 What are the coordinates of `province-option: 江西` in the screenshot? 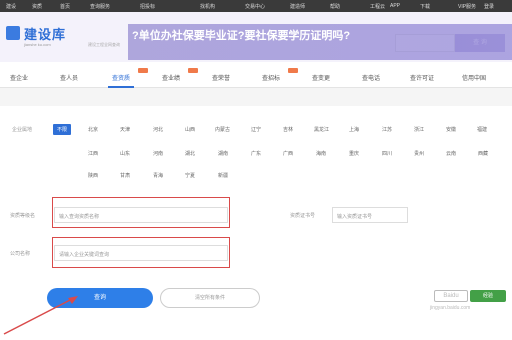 It's located at (93, 153).